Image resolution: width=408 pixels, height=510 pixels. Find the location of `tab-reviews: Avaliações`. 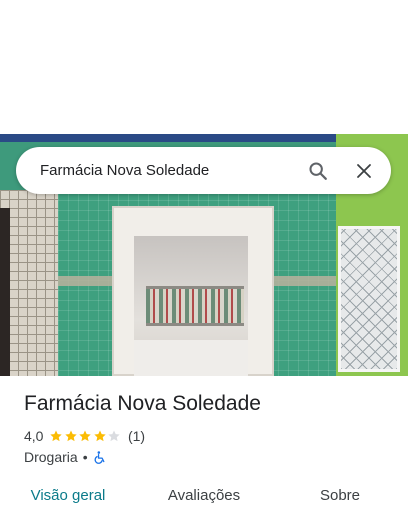

tab-reviews: Avaliações is located at coordinates (204, 493).